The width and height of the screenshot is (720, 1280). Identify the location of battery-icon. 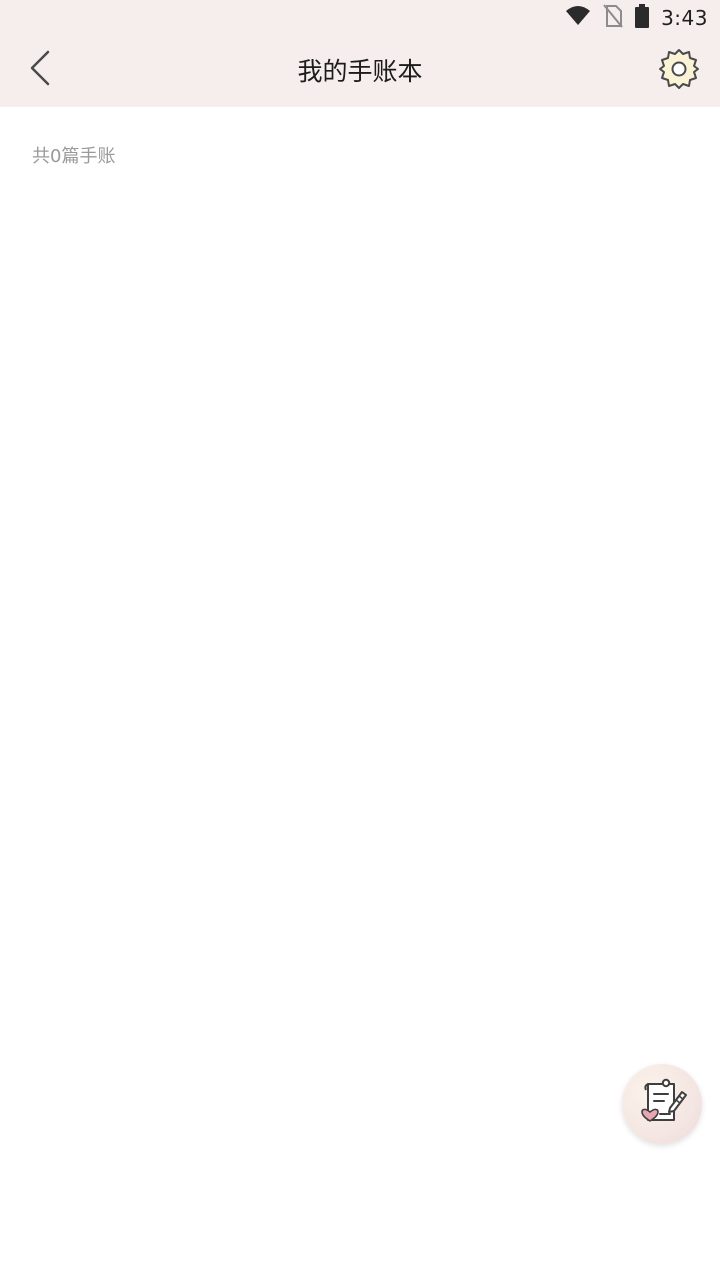
(642, 18).